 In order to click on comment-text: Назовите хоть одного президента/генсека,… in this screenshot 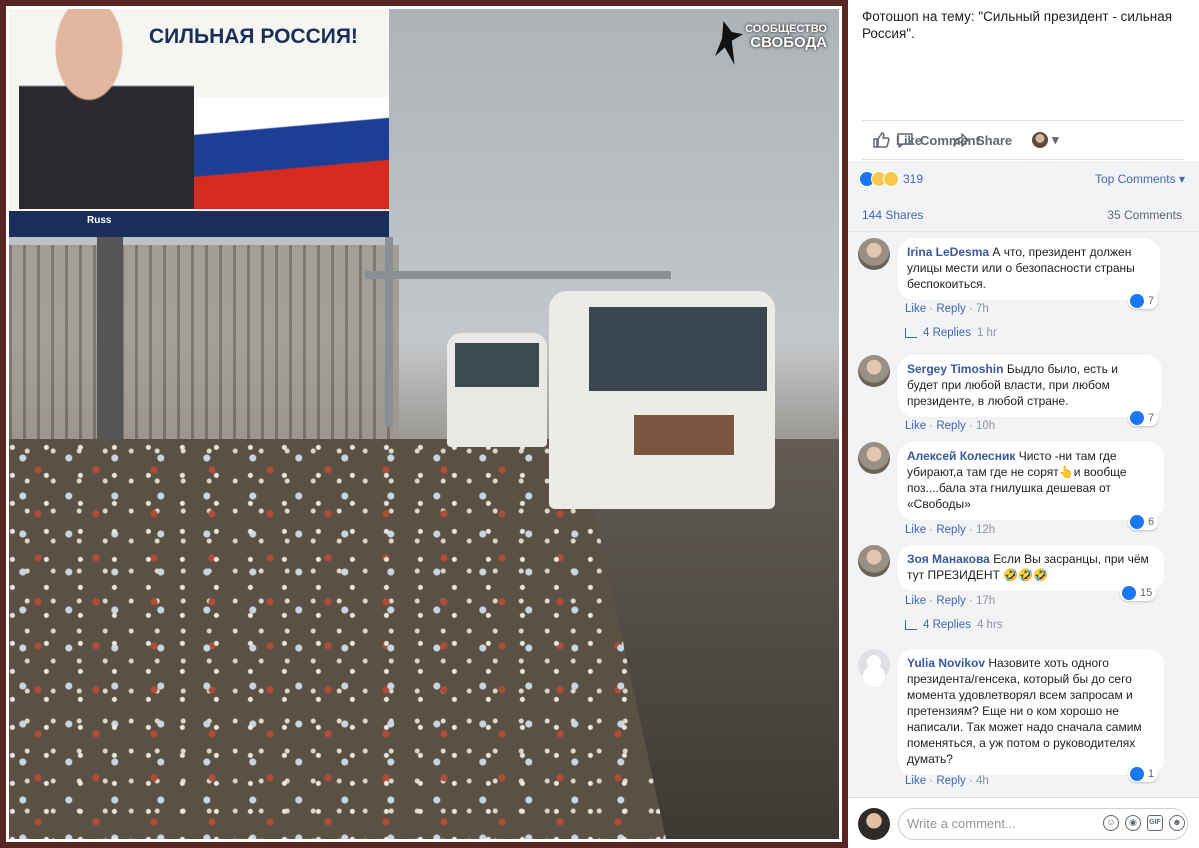, I will do `click(1024, 711)`.